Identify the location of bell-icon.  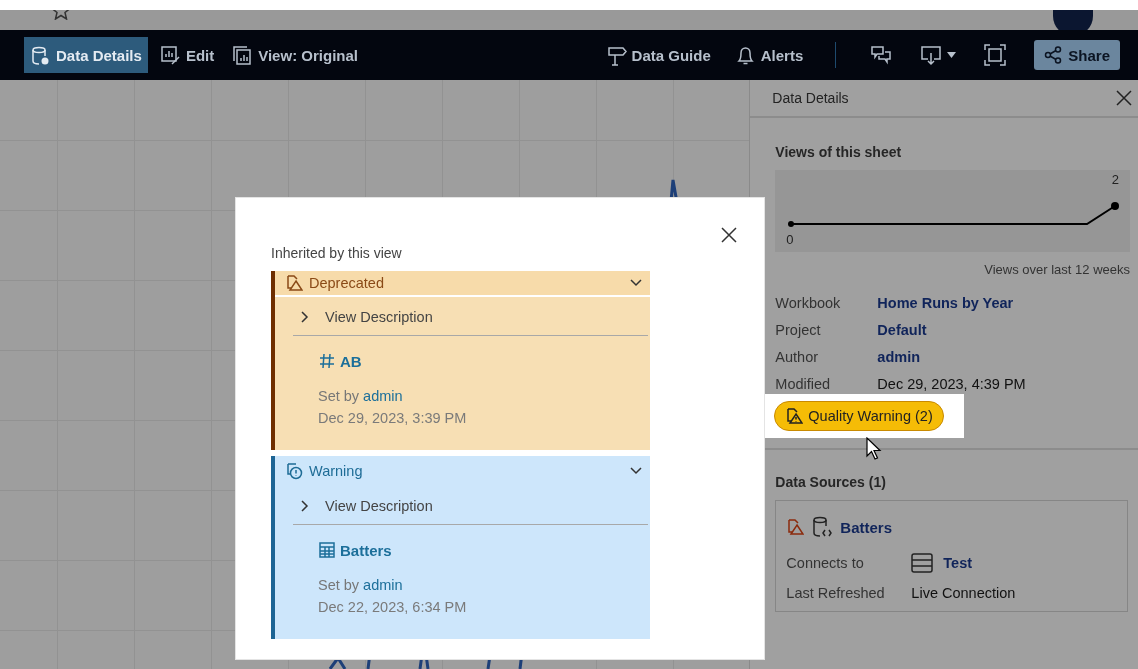
(745, 55).